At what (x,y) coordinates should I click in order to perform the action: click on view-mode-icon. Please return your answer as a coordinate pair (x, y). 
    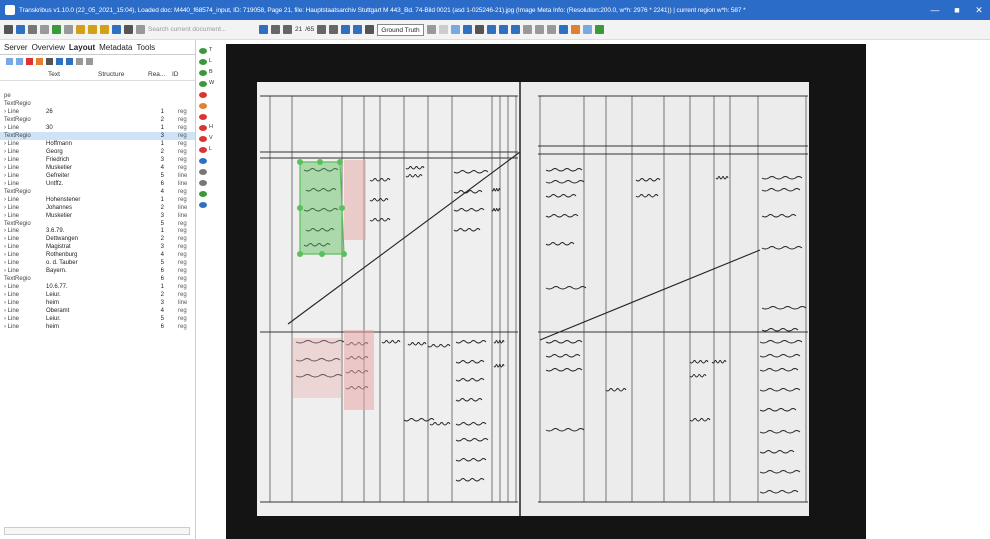
    Looking at the image, I should click on (455, 29).